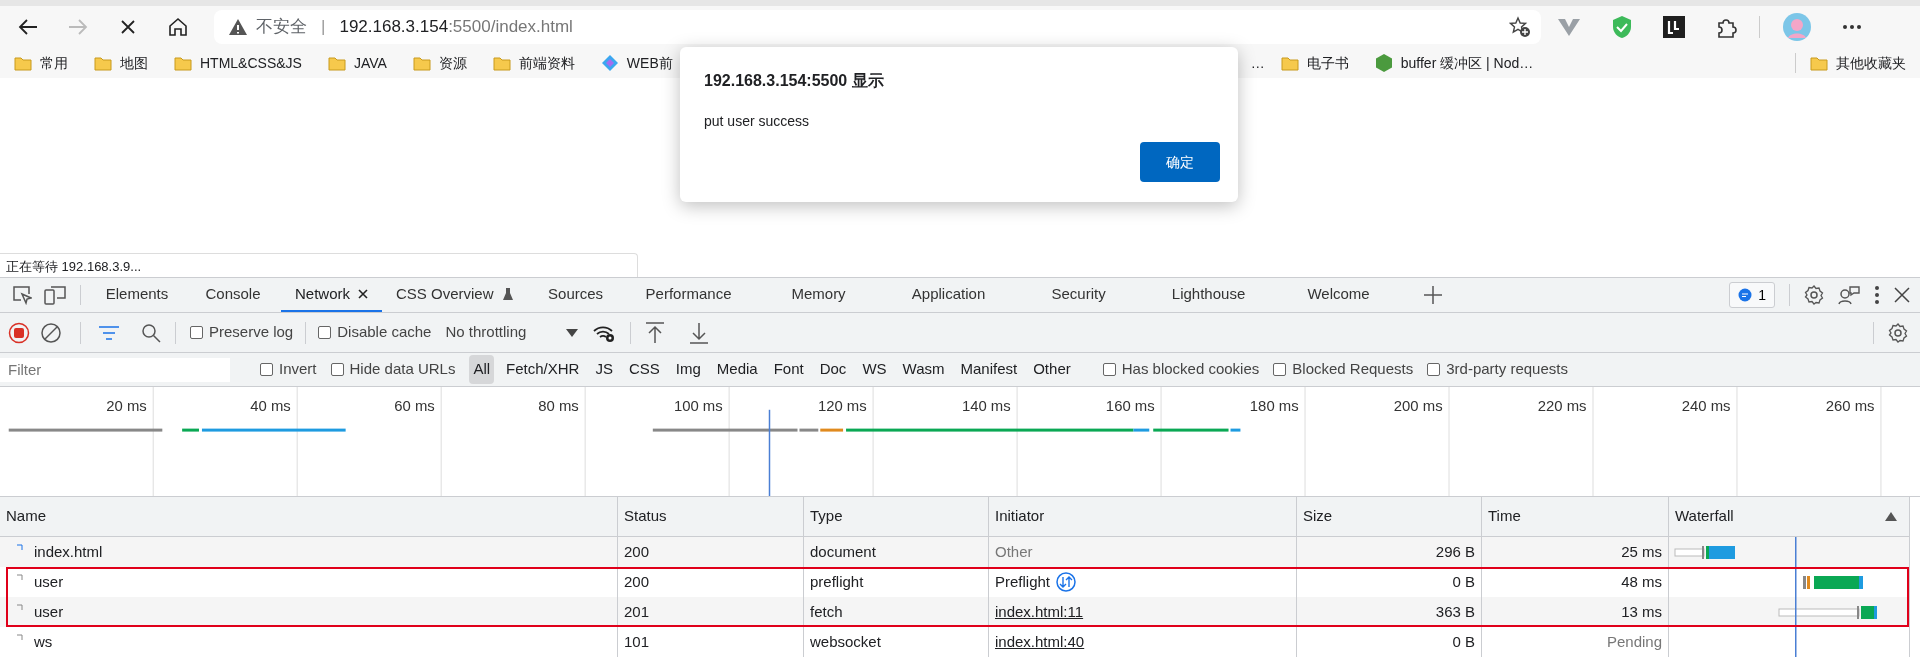  I want to click on bookmark-item: WEB前, so click(636, 63).